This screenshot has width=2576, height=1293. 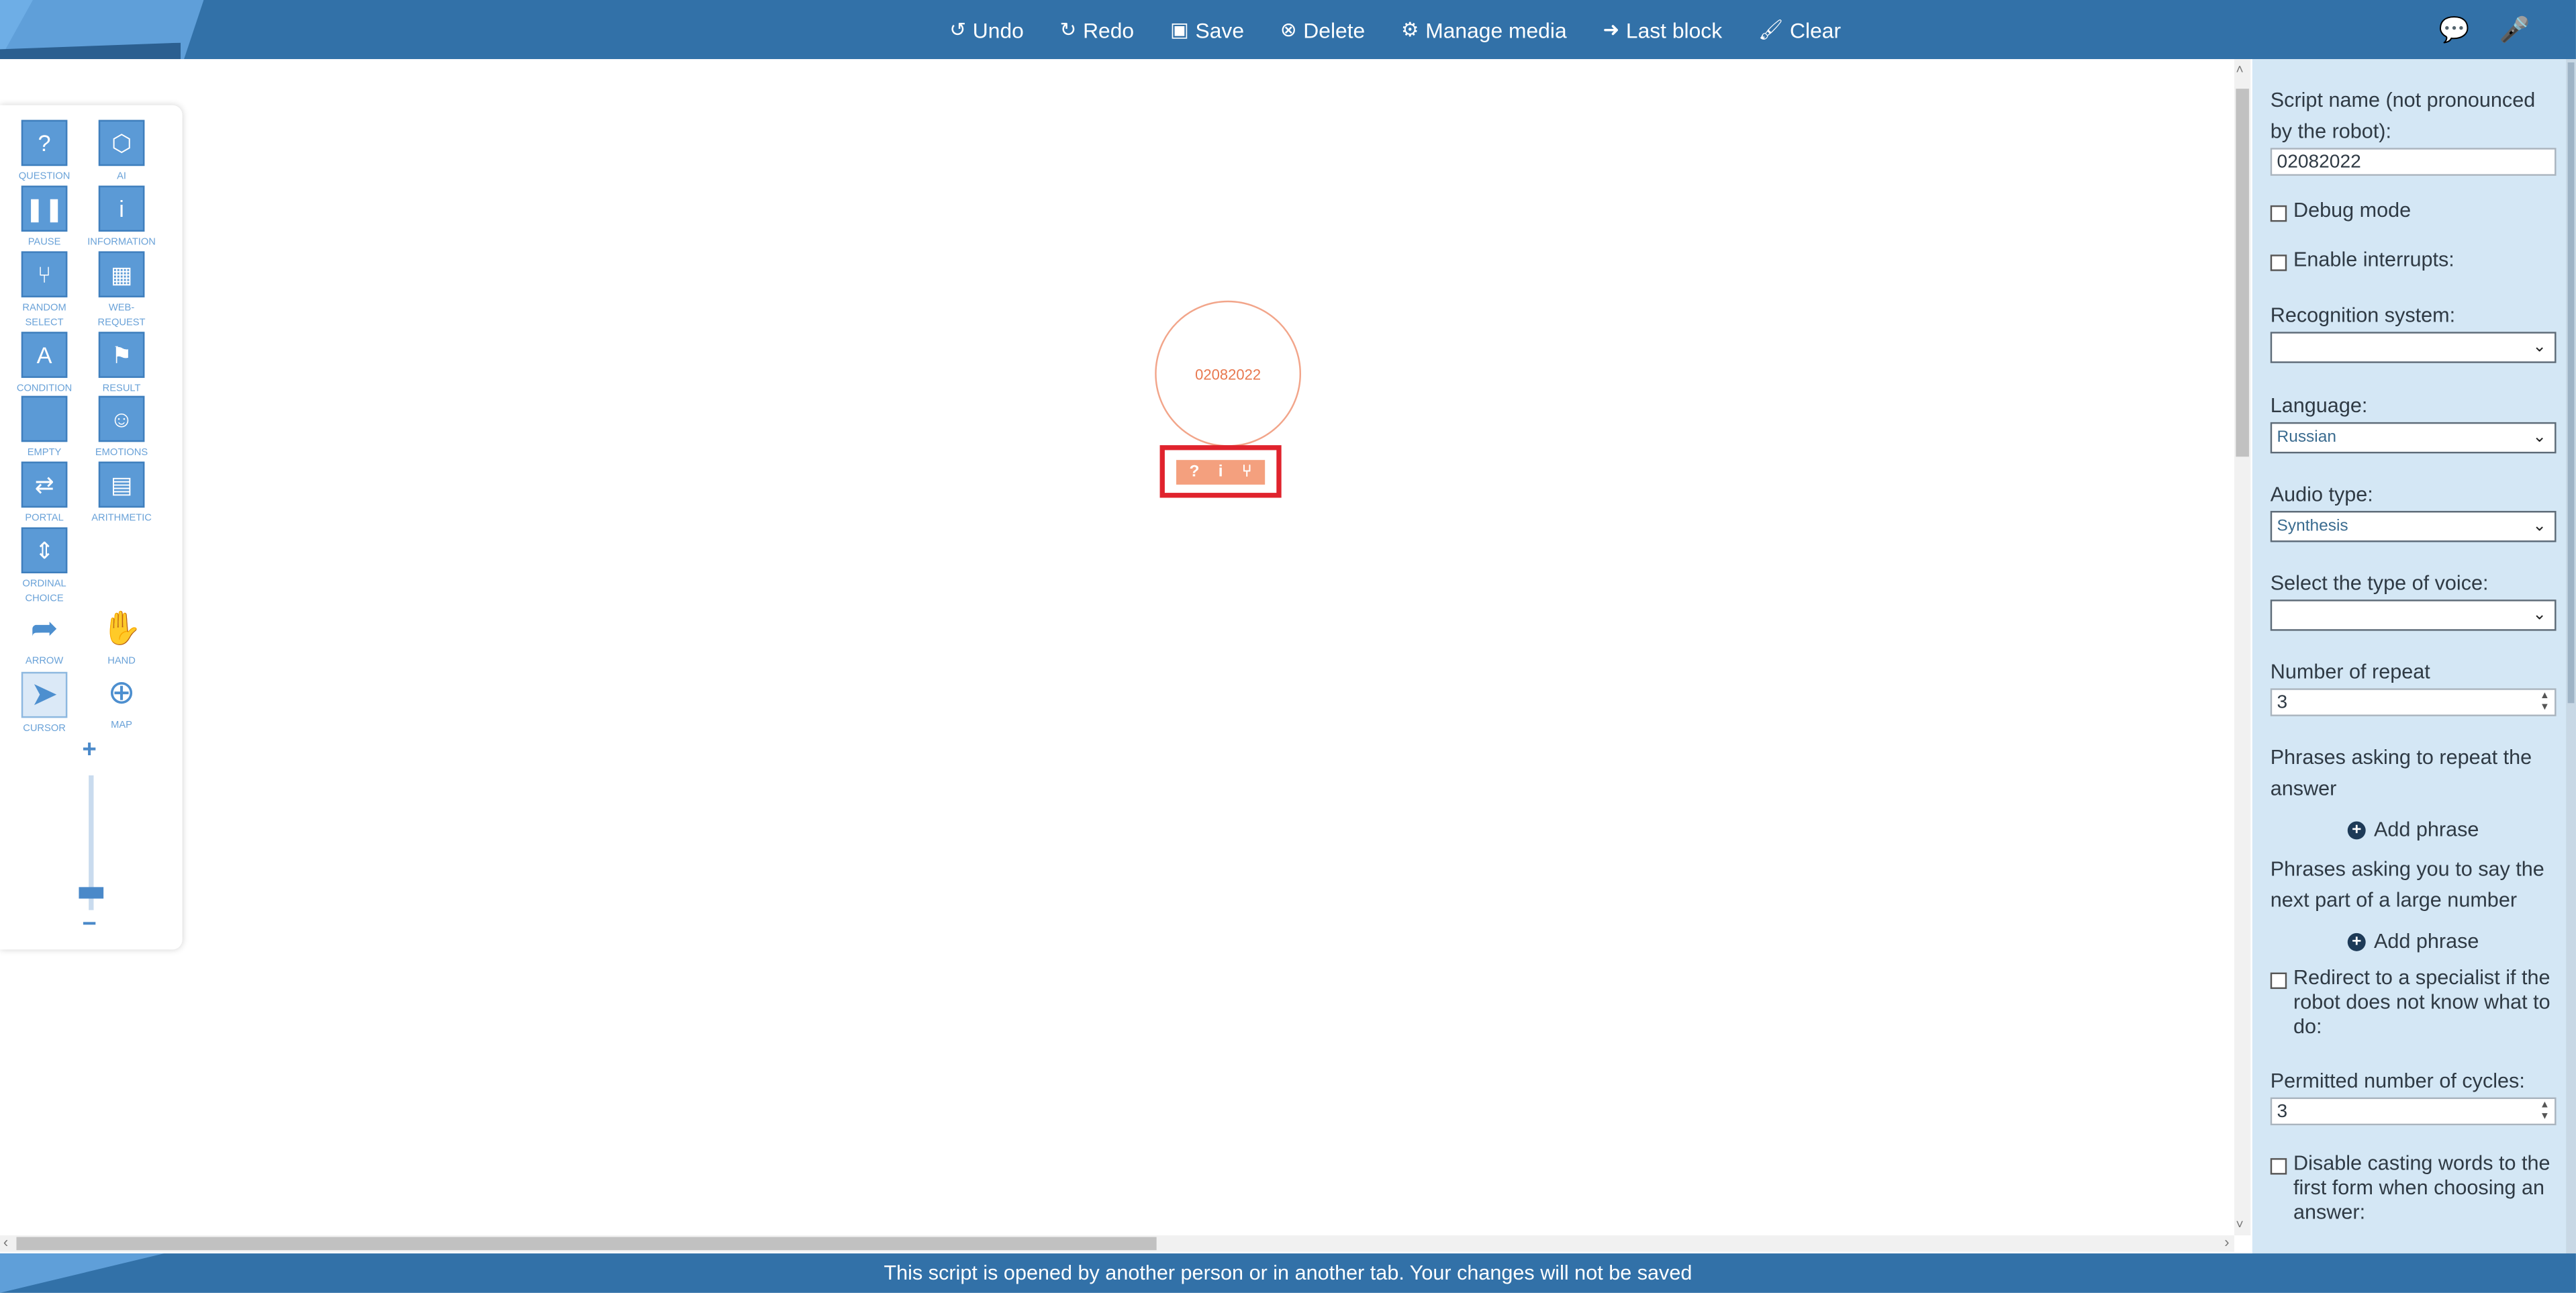 I want to click on pause-icon: ❚❚, so click(x=44, y=208).